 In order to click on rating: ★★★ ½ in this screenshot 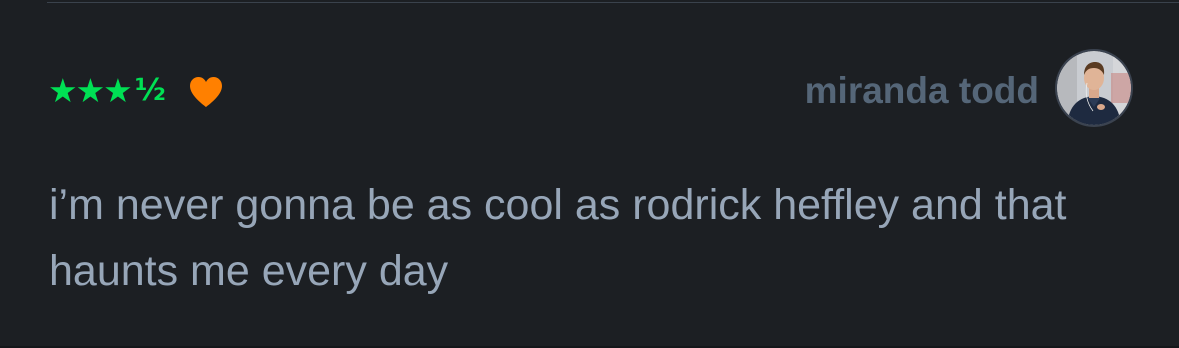, I will do `click(136, 90)`.